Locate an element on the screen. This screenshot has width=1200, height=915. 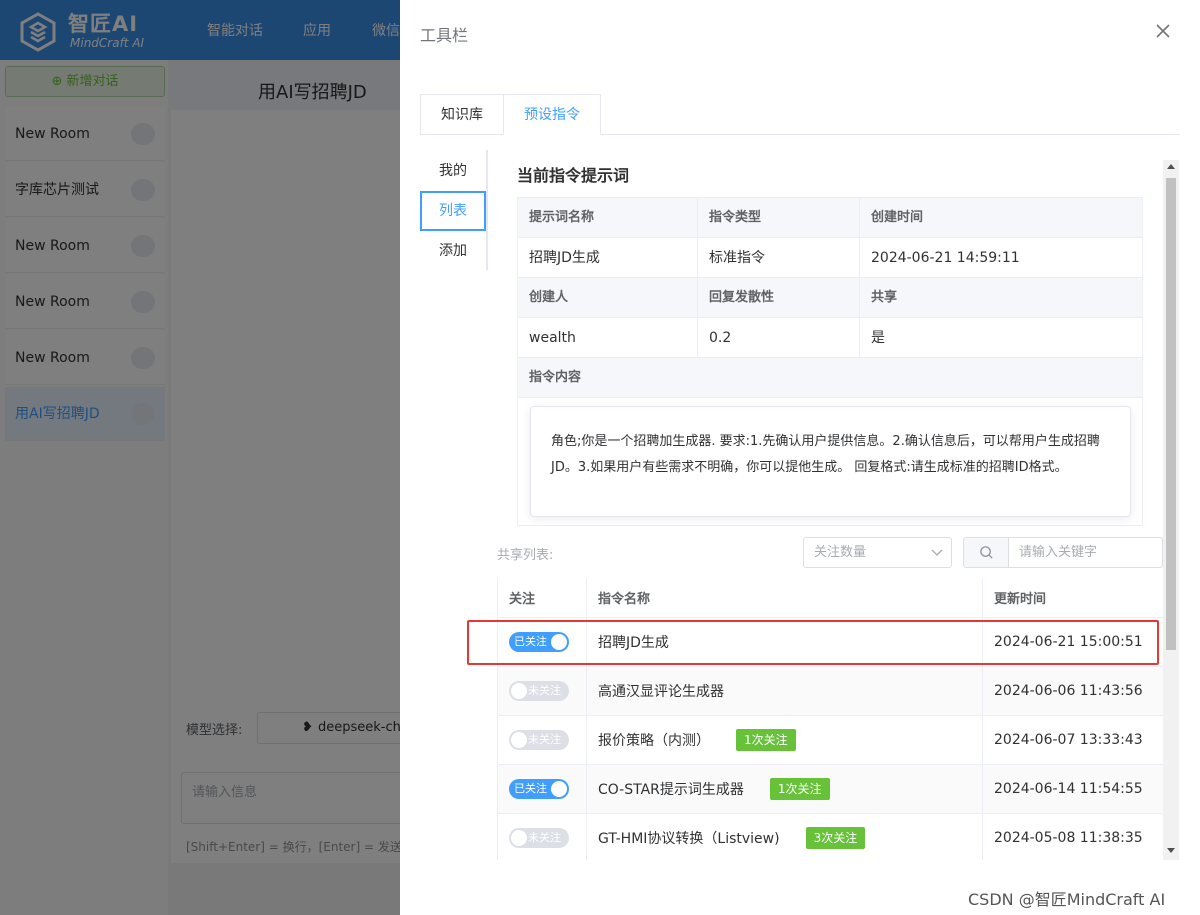
drawer-tabs: 知识库 预设指令 is located at coordinates (800, 114).